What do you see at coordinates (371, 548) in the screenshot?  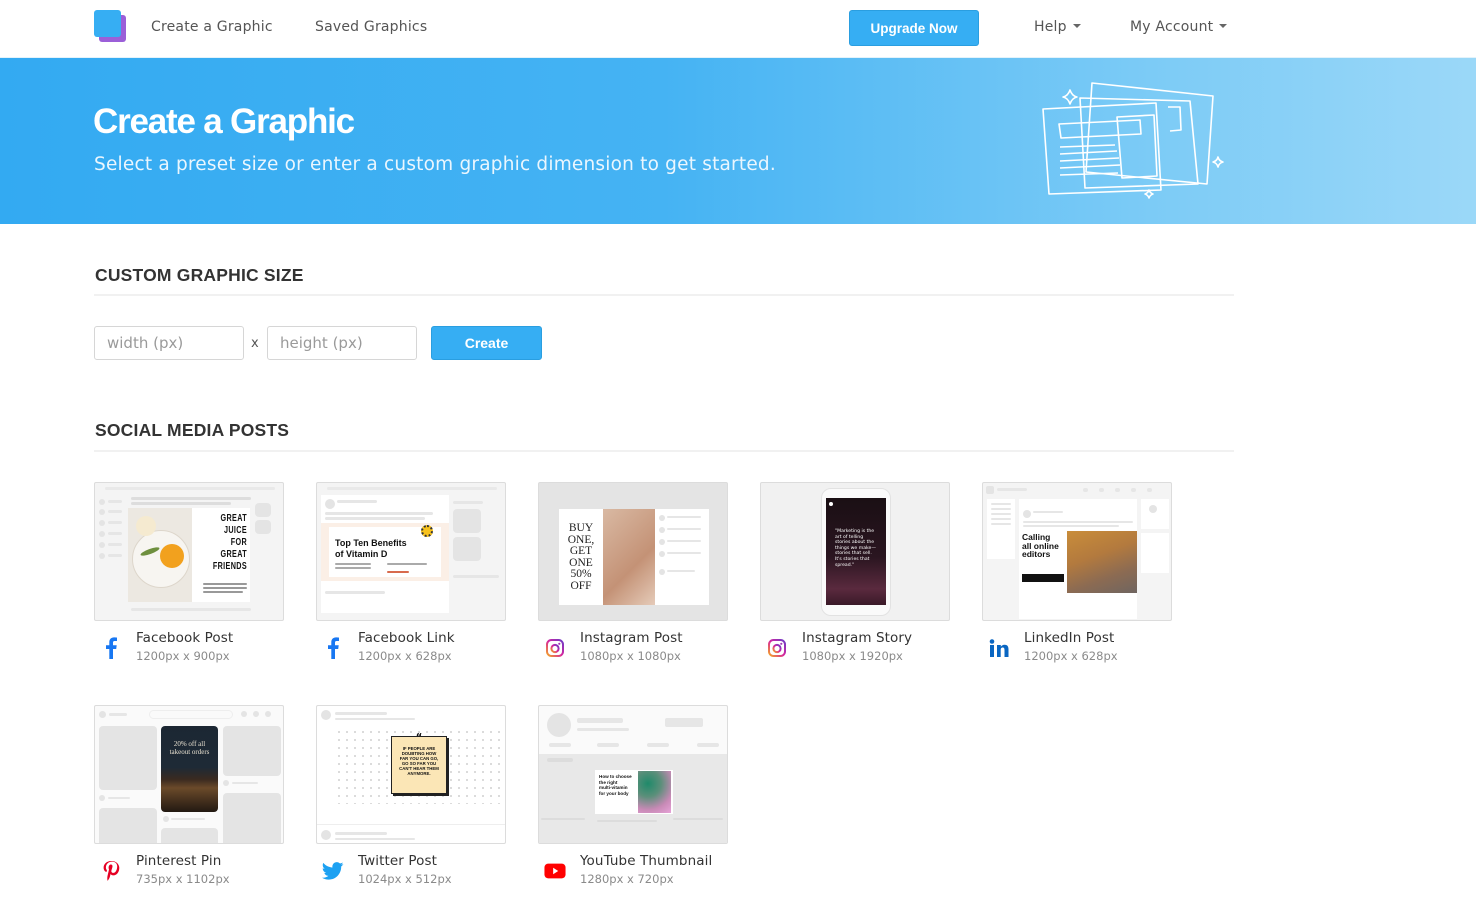 I see `thumb-headline: Top Ten Benefits of Vitamin D` at bounding box center [371, 548].